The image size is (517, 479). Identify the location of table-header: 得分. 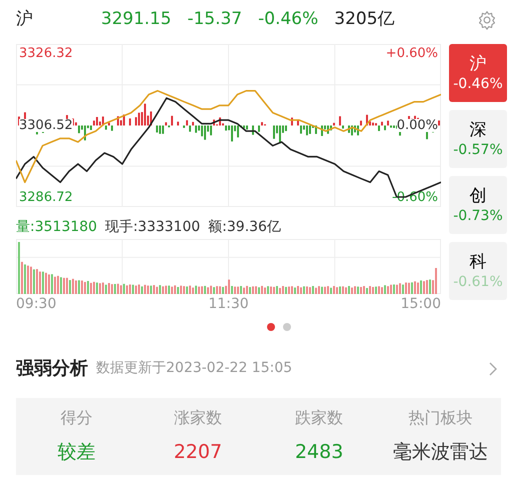
(77, 418).